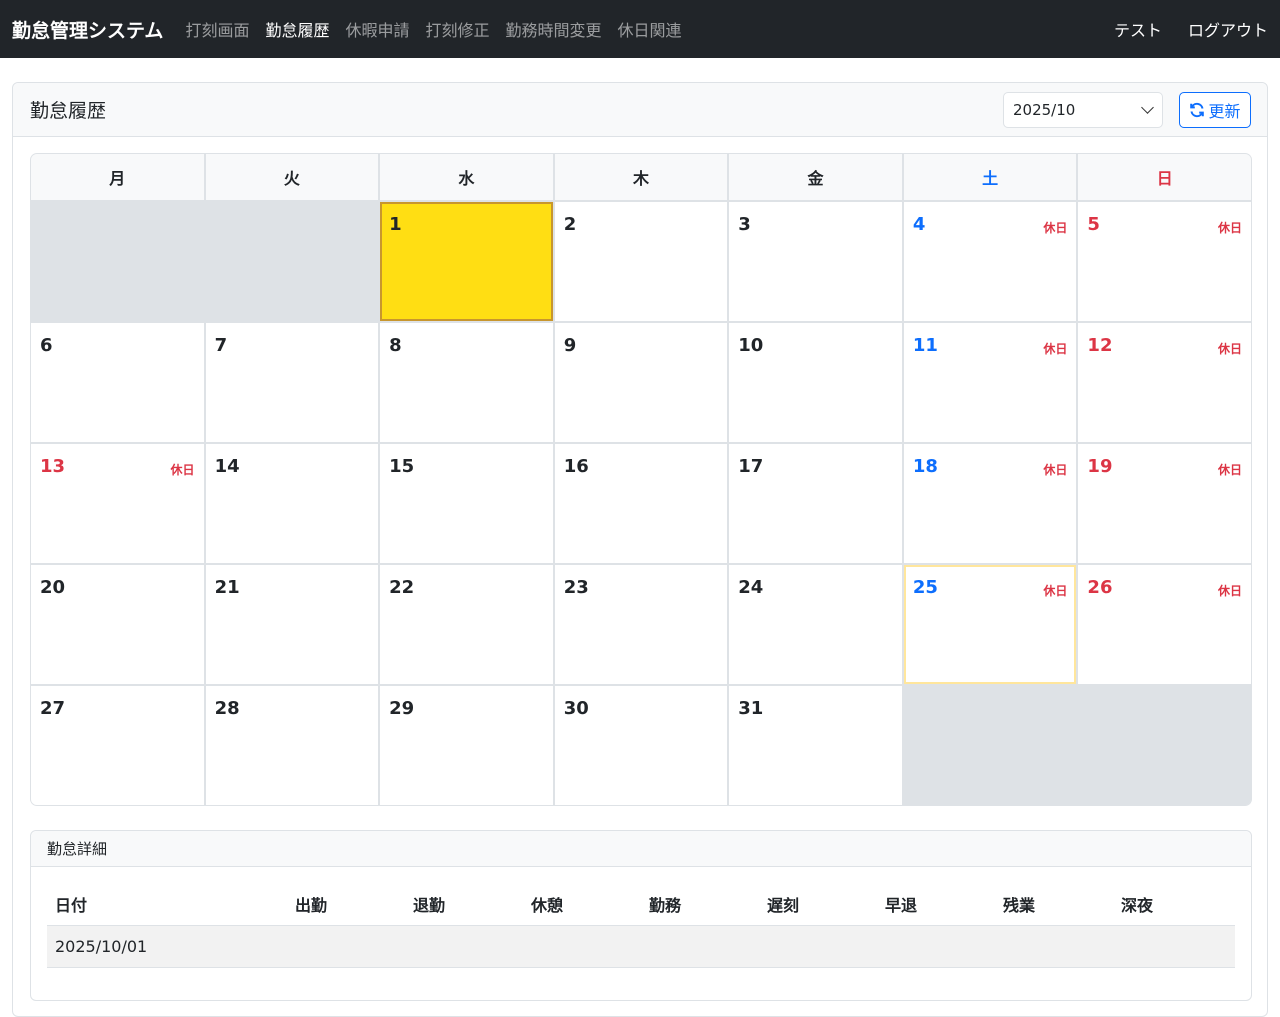 This screenshot has height=1017, width=1280. I want to click on day-number: 19, so click(1100, 466).